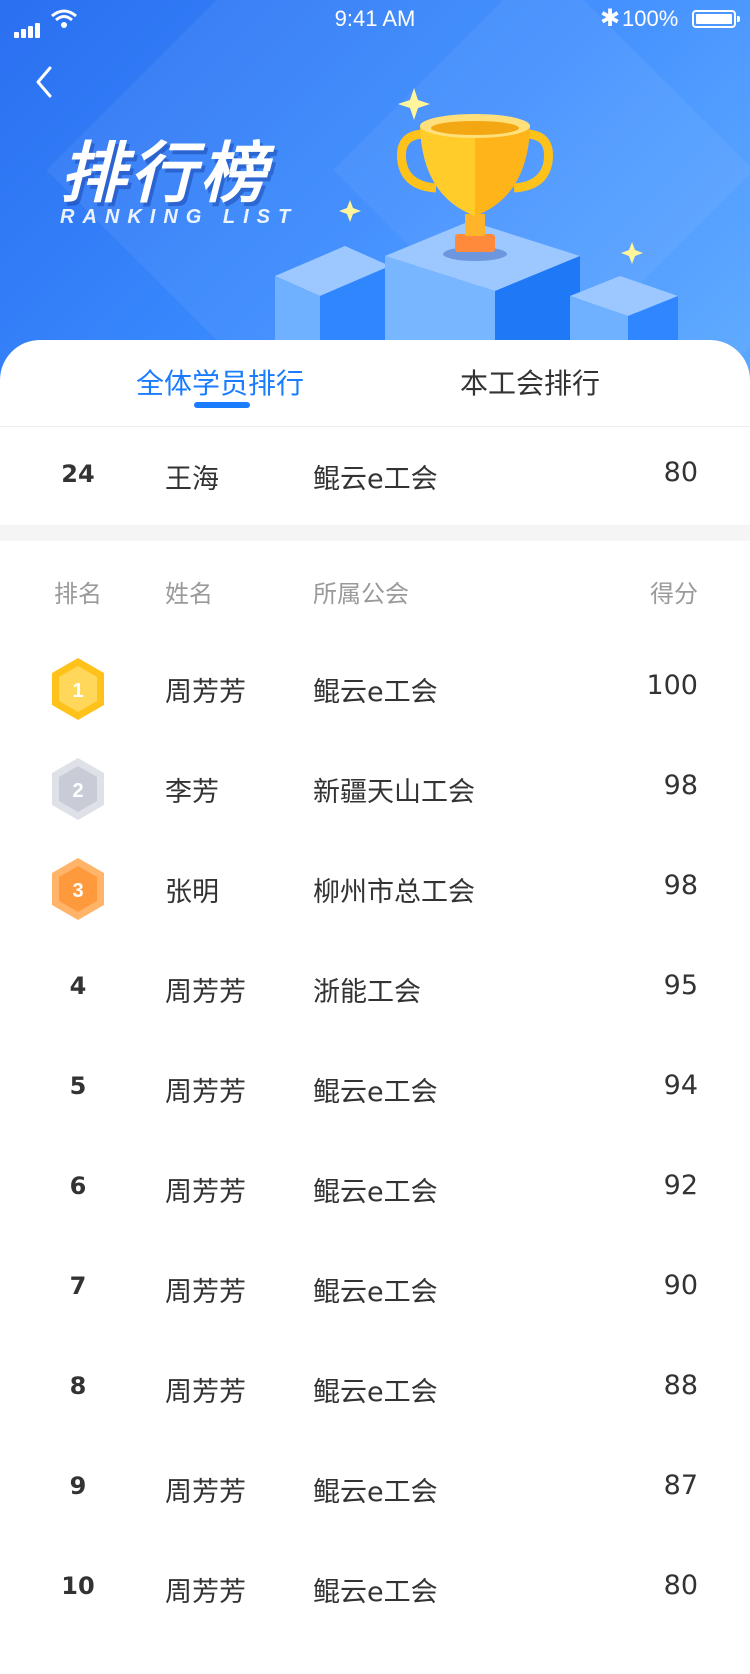 Image resolution: width=750 pixels, height=1674 pixels. What do you see at coordinates (361, 594) in the screenshot?
I see `column-union: 所属公会` at bounding box center [361, 594].